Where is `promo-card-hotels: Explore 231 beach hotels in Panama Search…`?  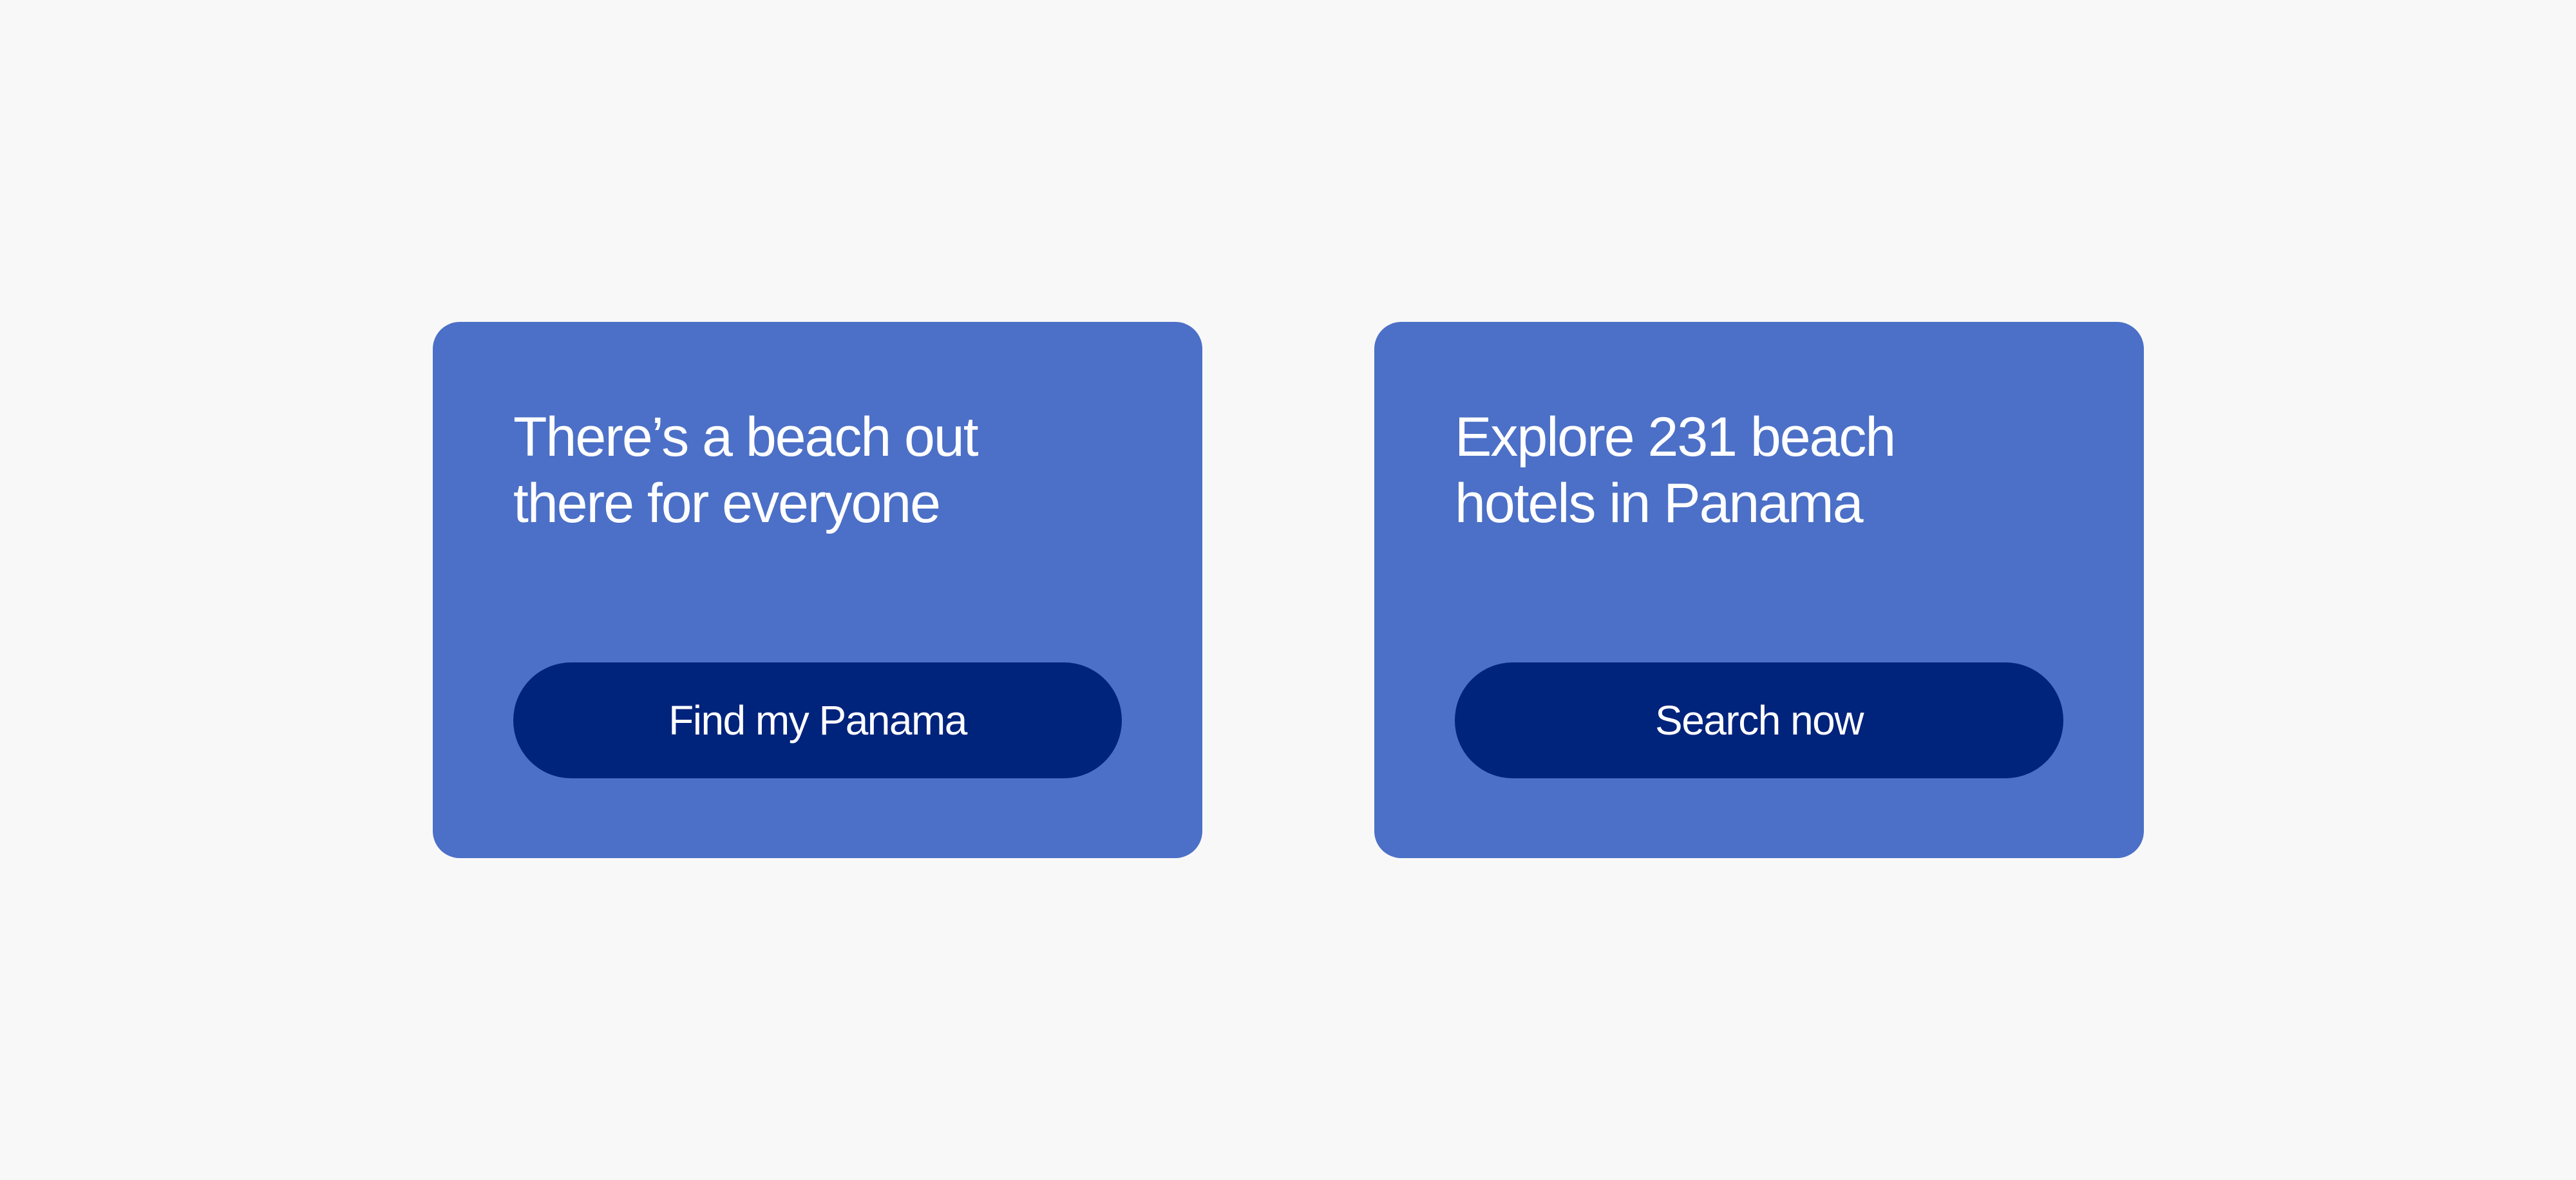 promo-card-hotels: Explore 231 beach hotels in Panama Search… is located at coordinates (1759, 590).